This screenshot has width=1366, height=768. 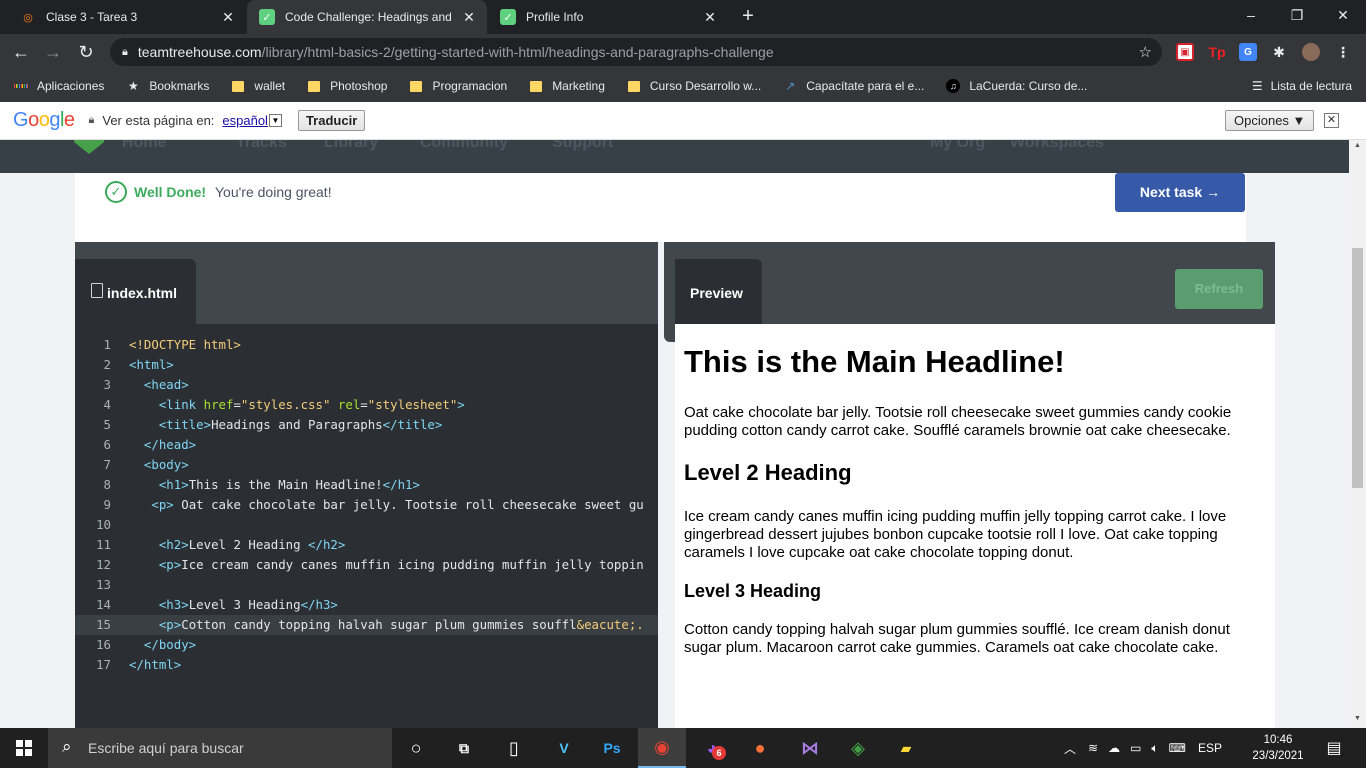 I want to click on photoshop-icon: Ps, so click(x=612, y=748).